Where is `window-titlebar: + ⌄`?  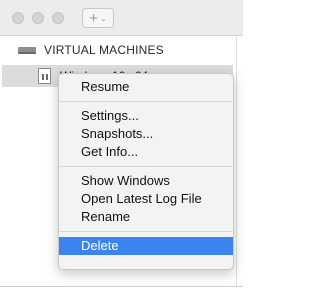
window-titlebar: + ⌄ is located at coordinates (121, 18).